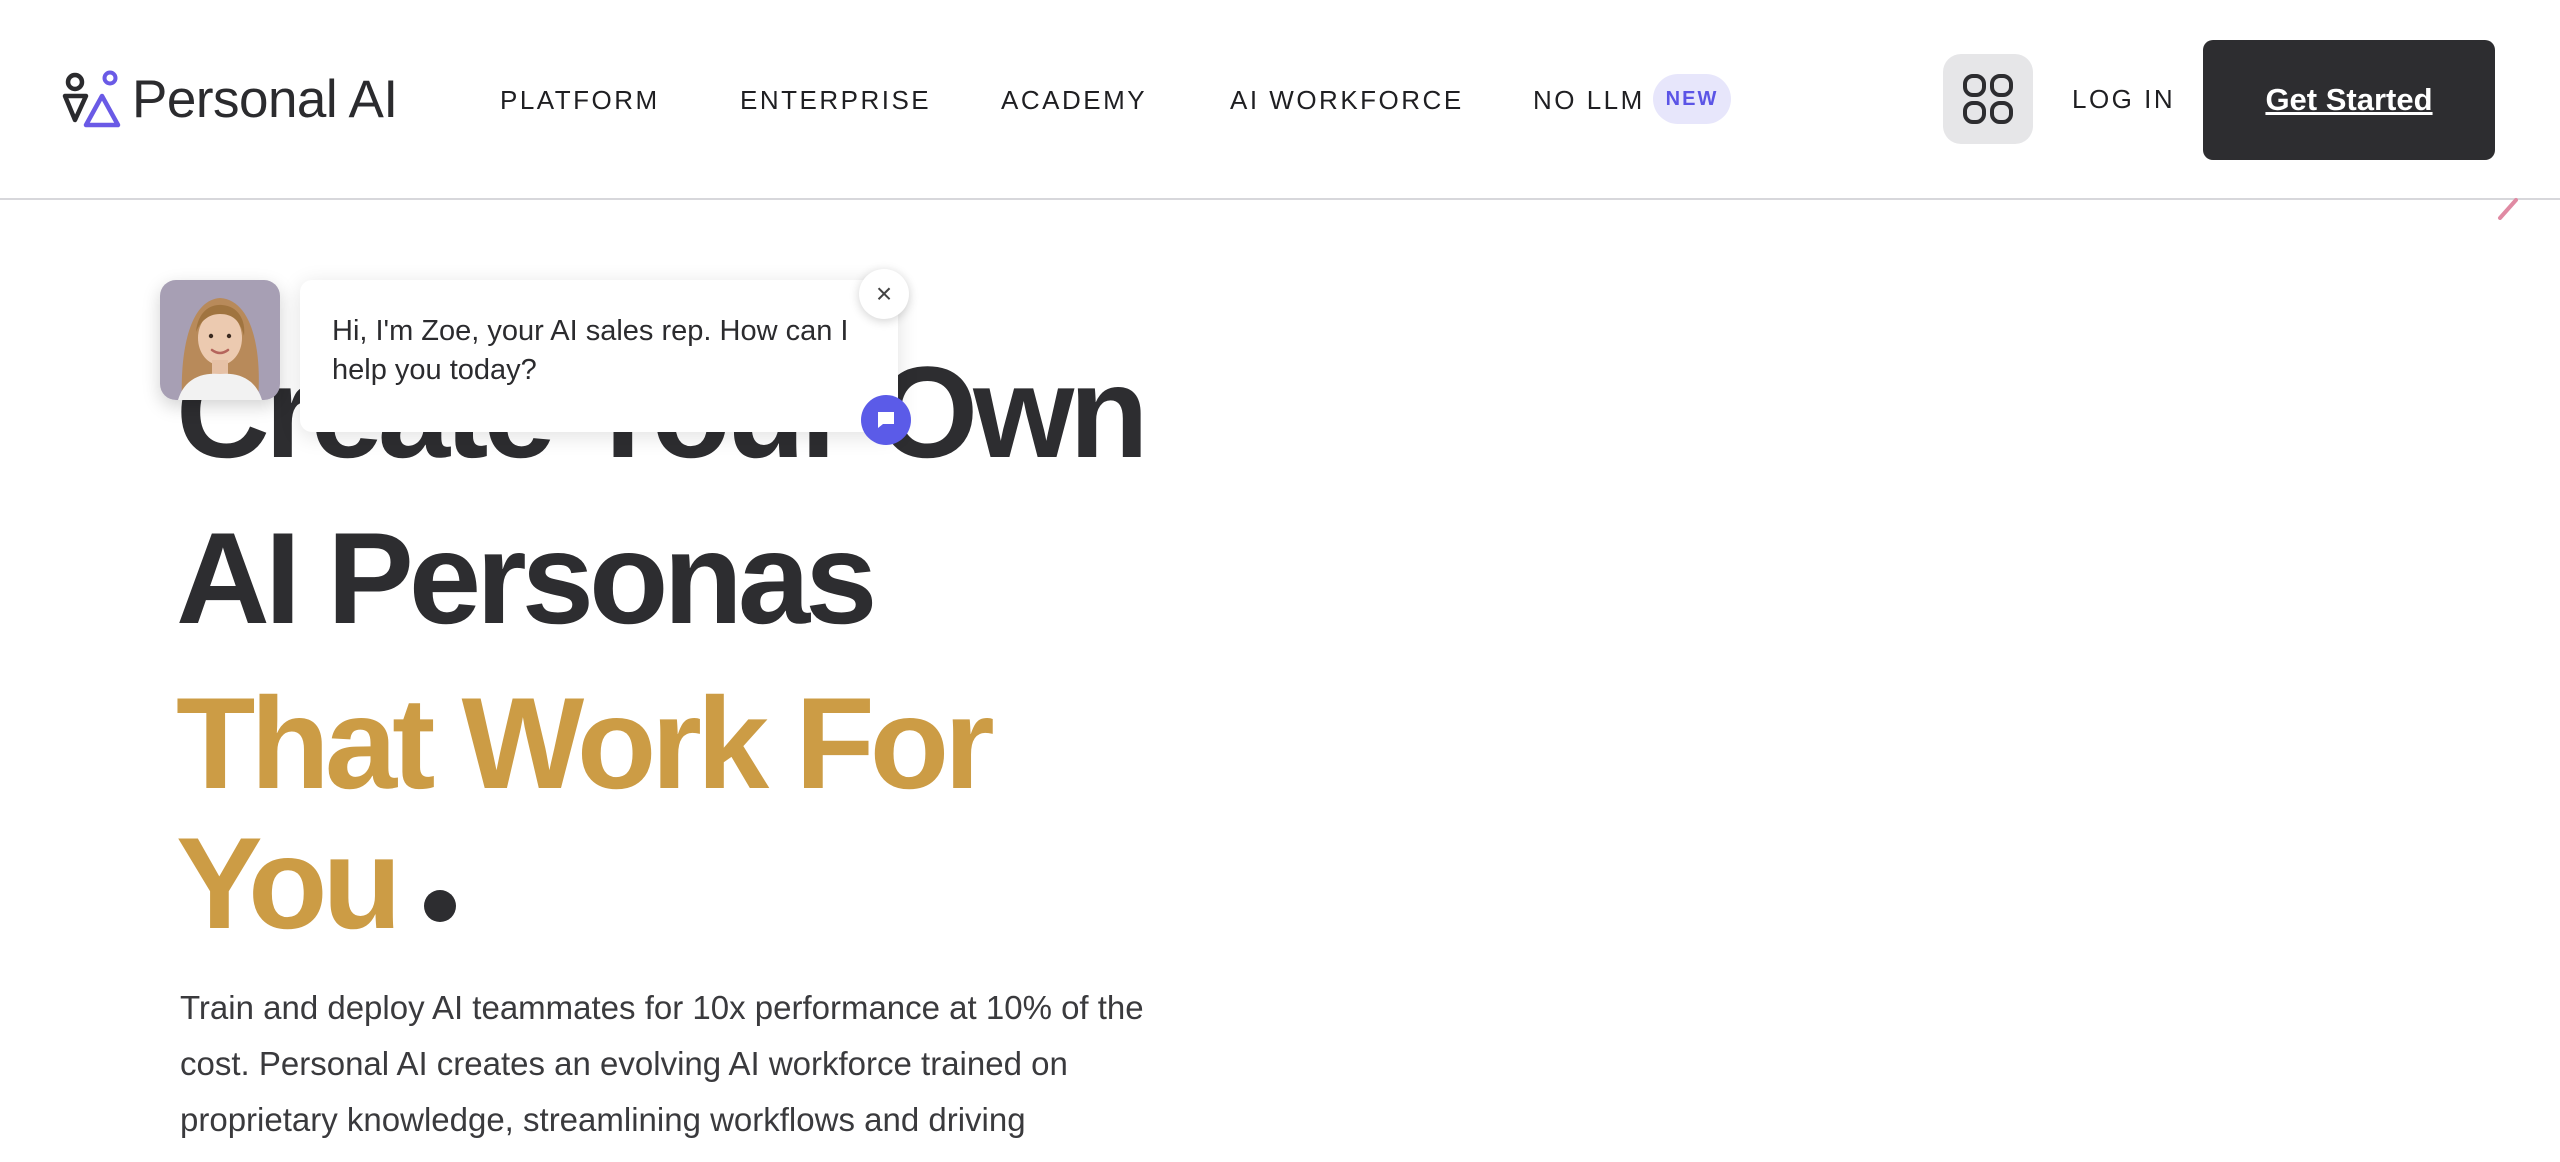  Describe the element at coordinates (585, 743) in the screenshot. I see `hero-line-3: That Work For` at that location.